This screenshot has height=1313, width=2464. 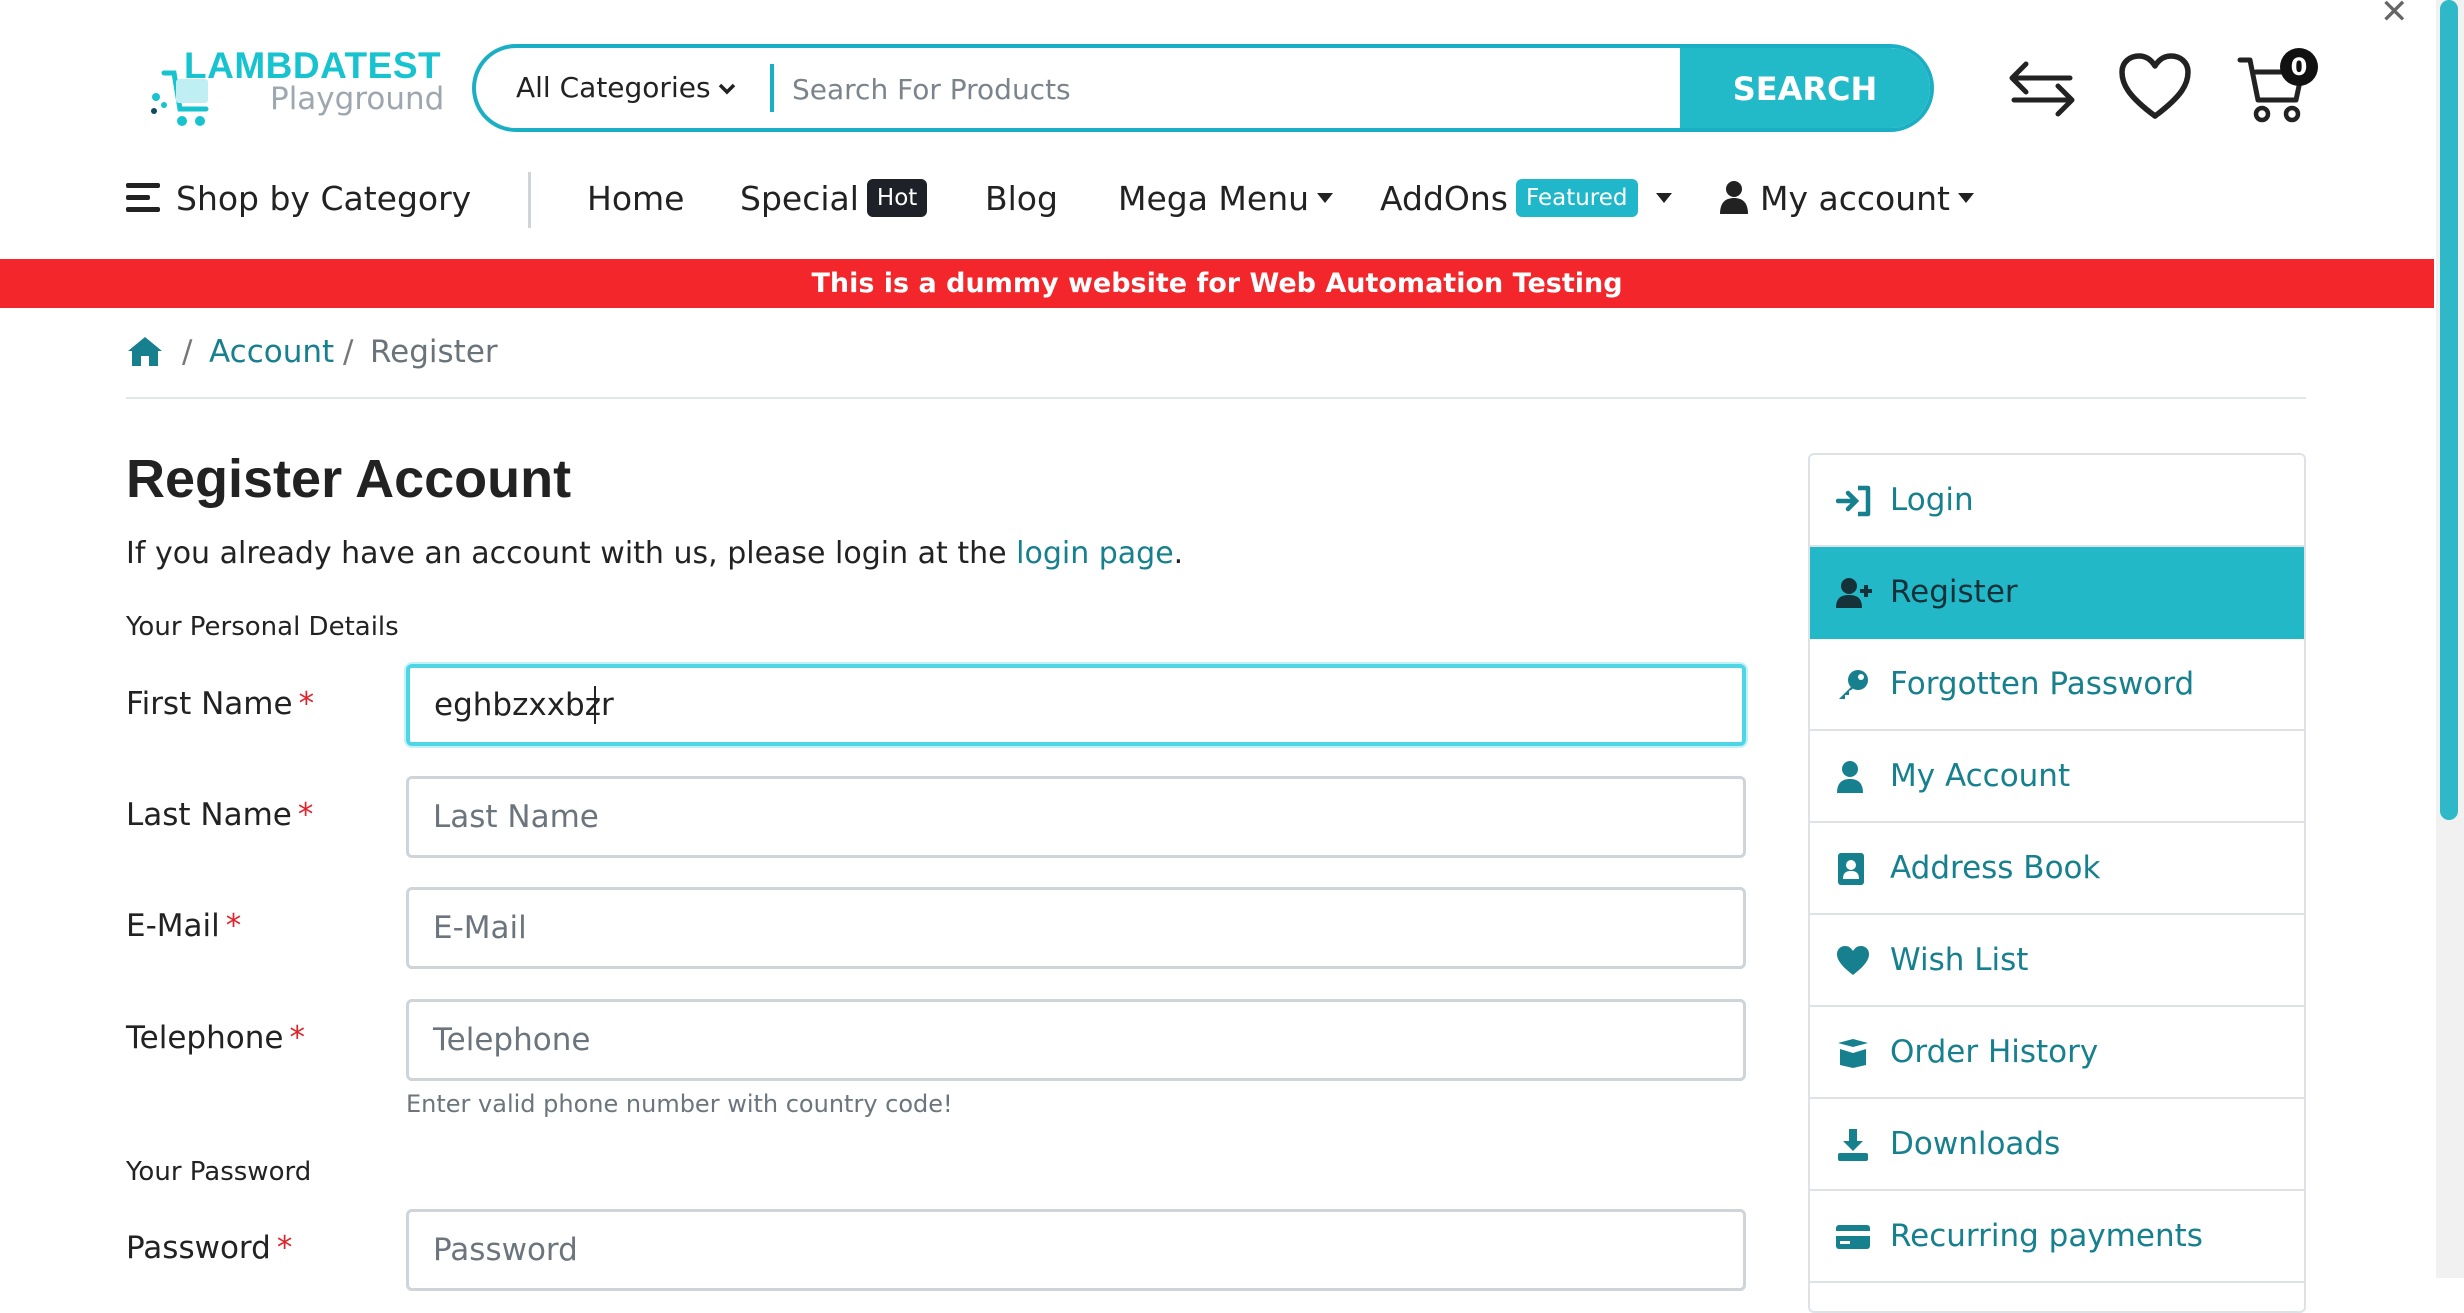 What do you see at coordinates (1853, 1053) in the screenshot?
I see `box-open-icon` at bounding box center [1853, 1053].